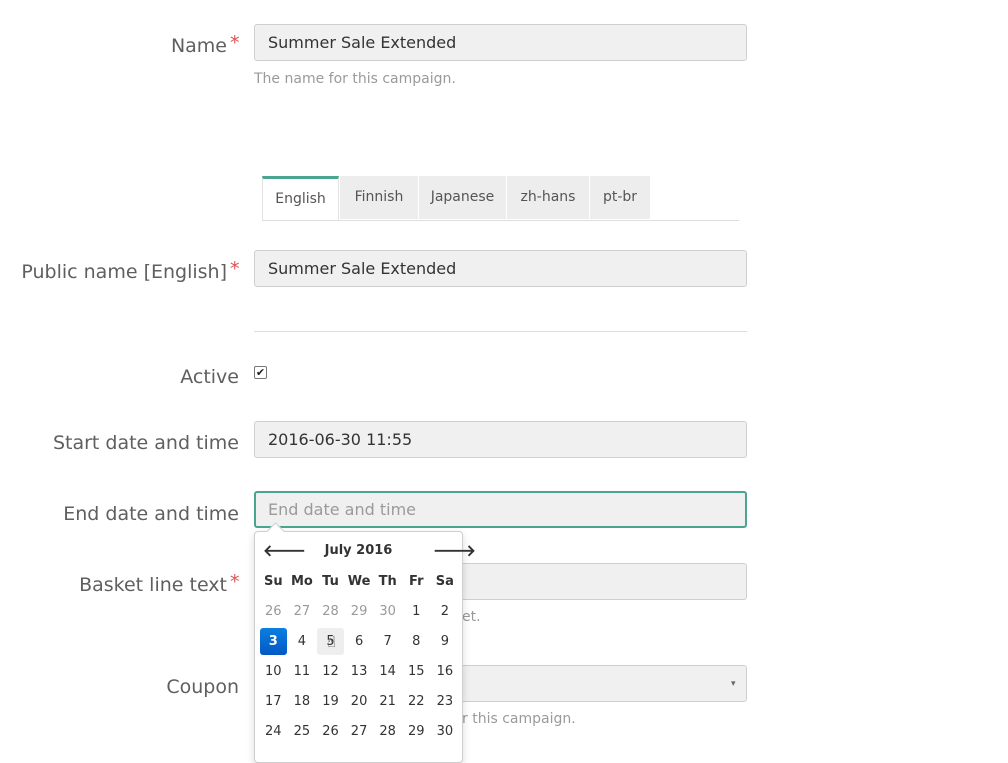  I want to click on calendar-day-number: 12, so click(330, 671).